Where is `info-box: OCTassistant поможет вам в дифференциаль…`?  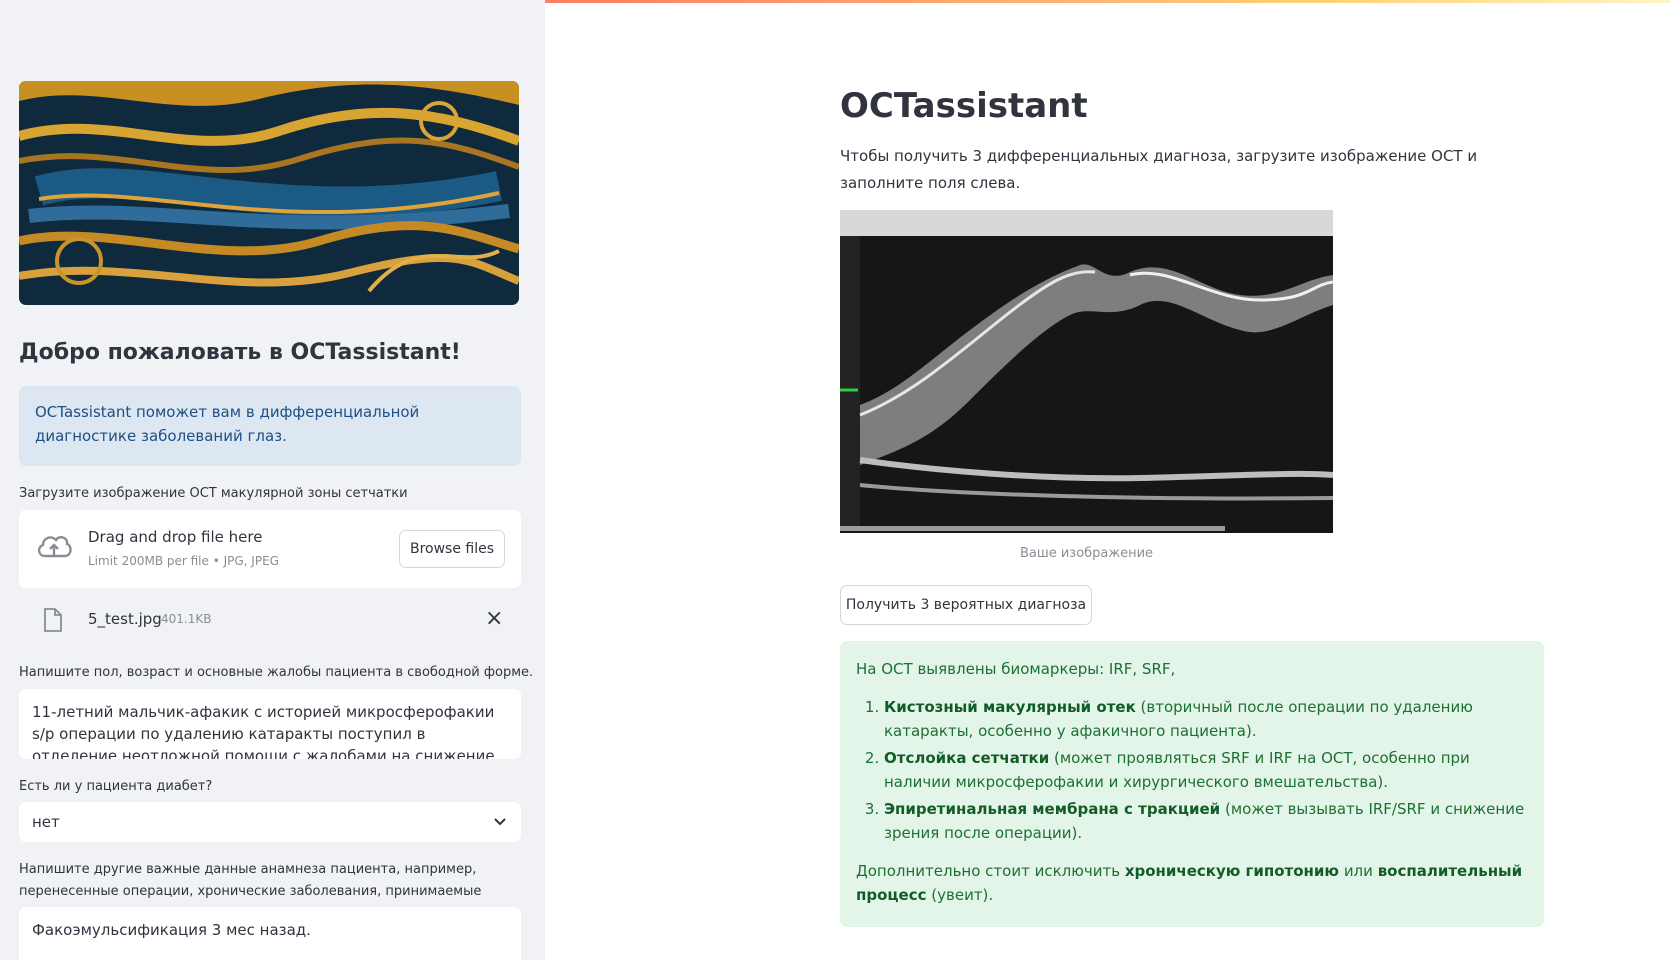 info-box: OCTassistant поможет вам в дифференциаль… is located at coordinates (270, 426).